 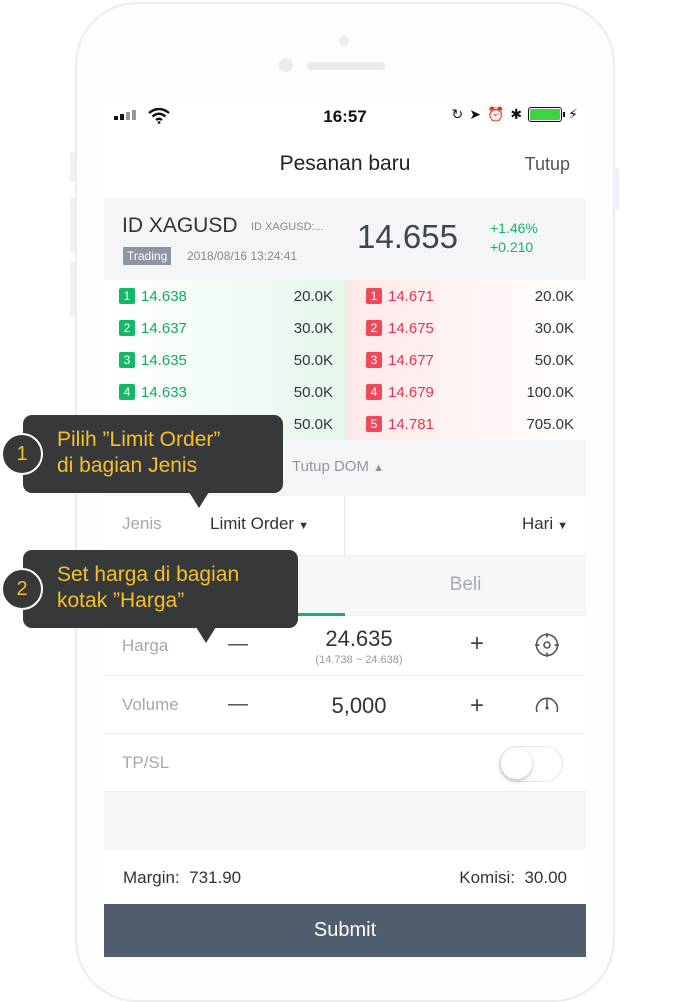 What do you see at coordinates (22, 589) in the screenshot?
I see `step-number-badge: 2` at bounding box center [22, 589].